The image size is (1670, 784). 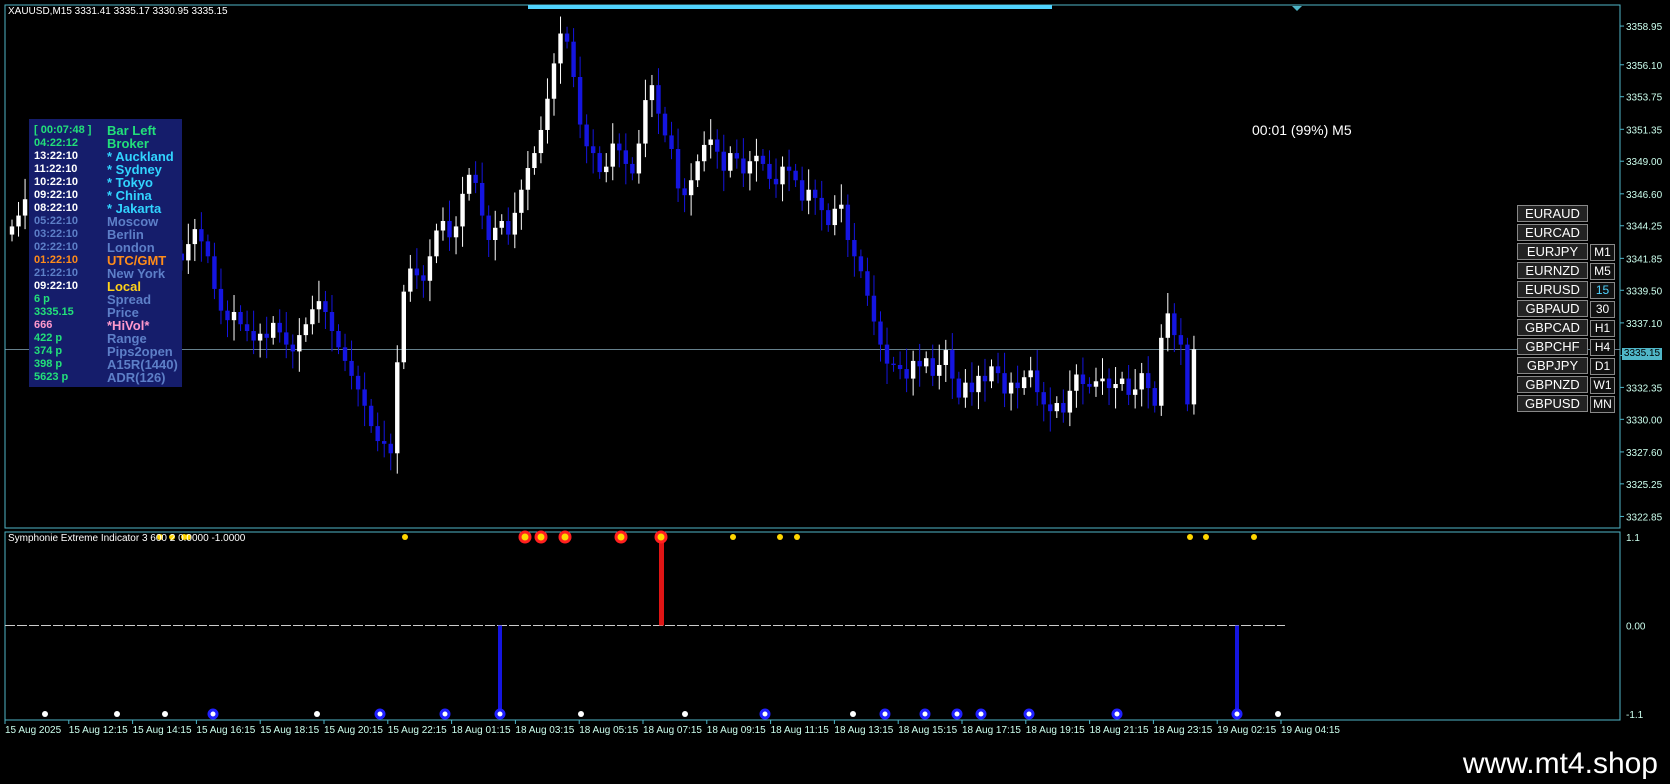 I want to click on price-axis-label: 3349.00, so click(x=1644, y=162).